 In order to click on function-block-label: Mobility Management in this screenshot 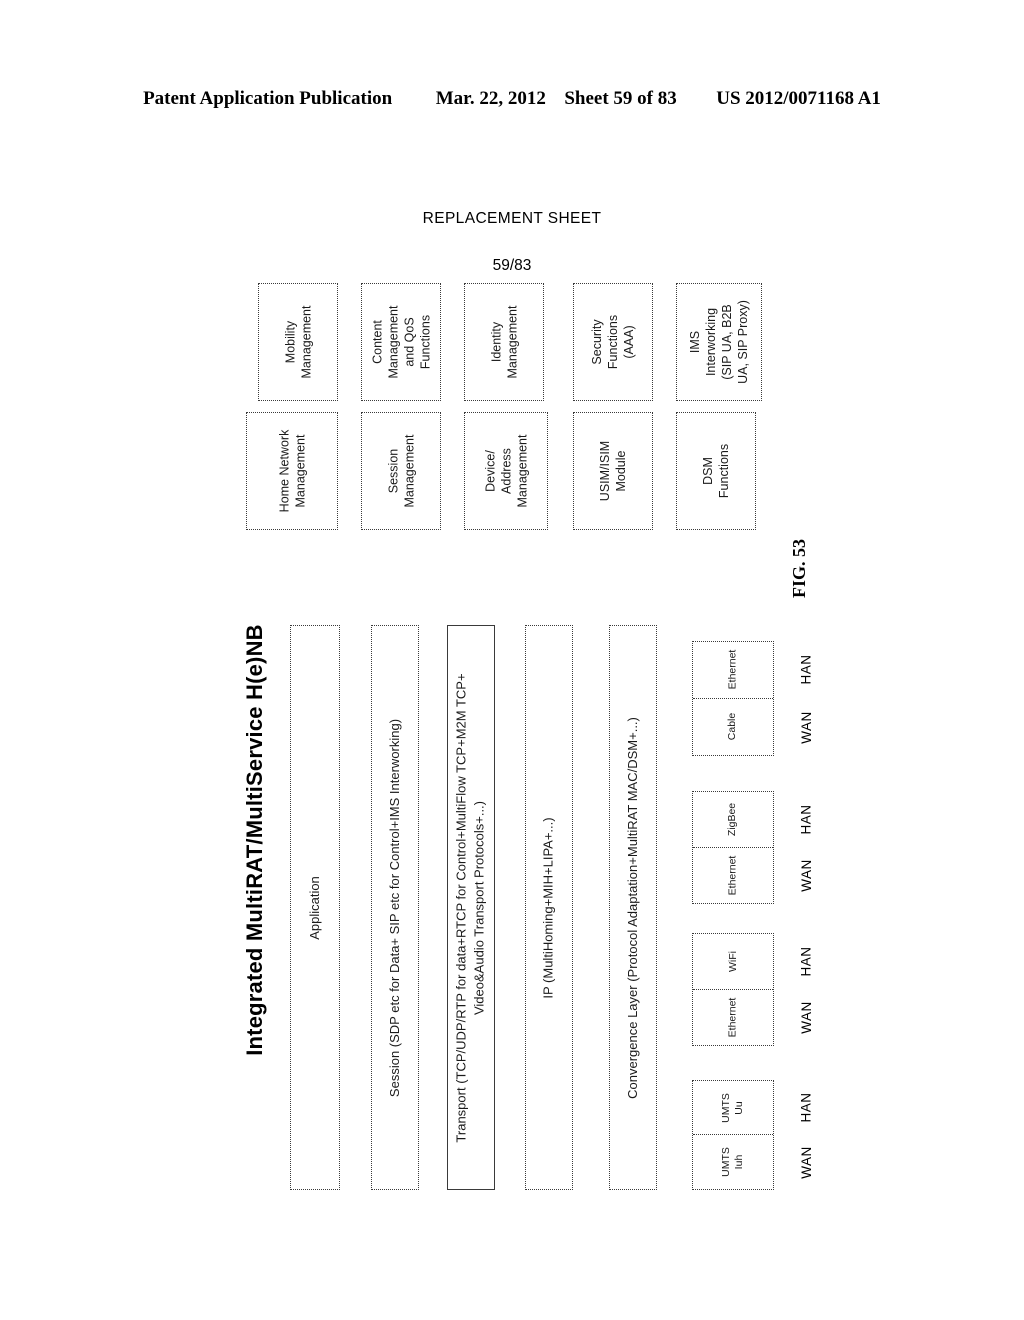, I will do `click(298, 342)`.